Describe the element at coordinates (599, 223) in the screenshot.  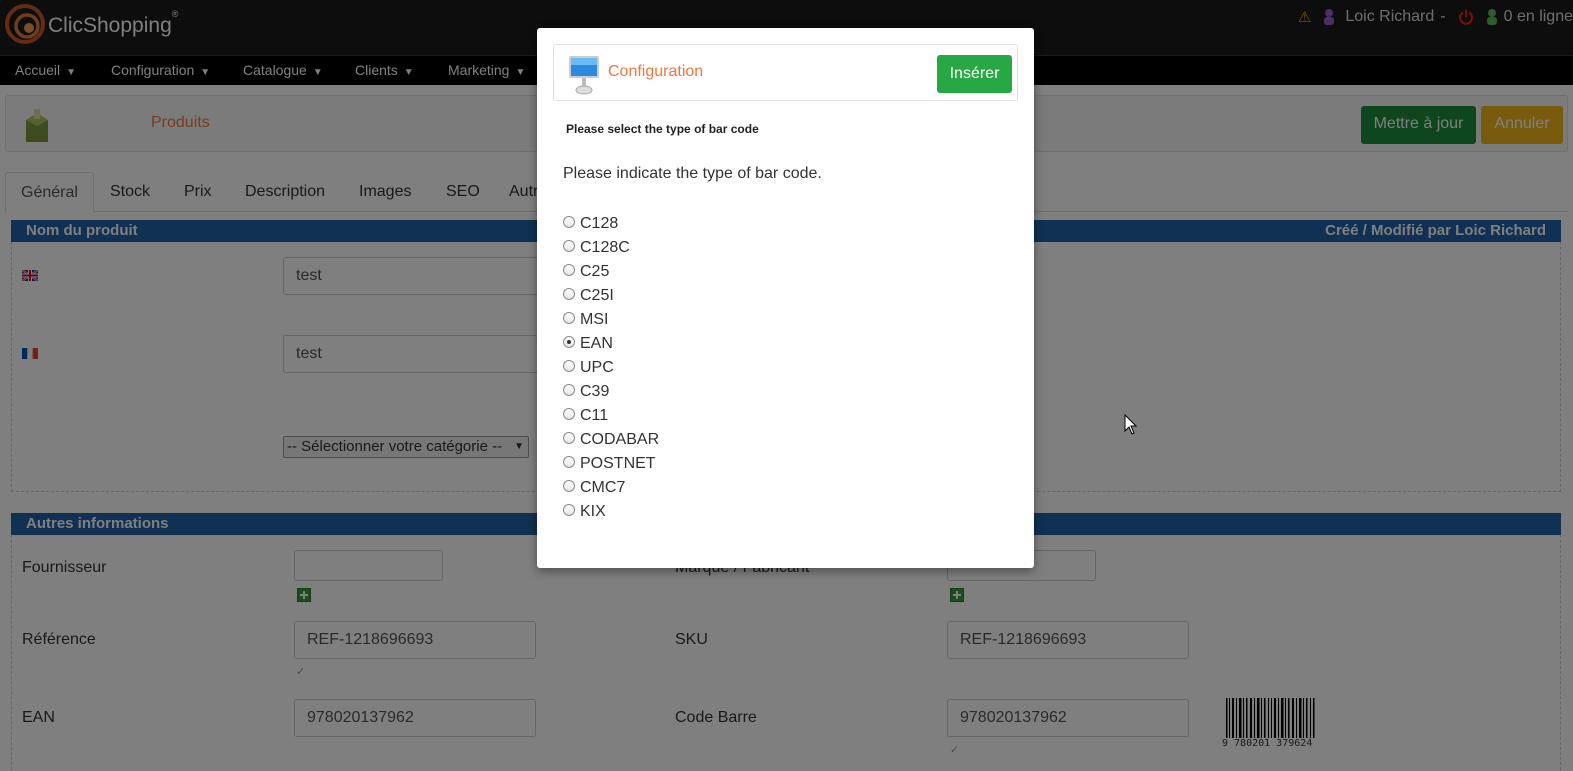
I see `radio-label: C128` at that location.